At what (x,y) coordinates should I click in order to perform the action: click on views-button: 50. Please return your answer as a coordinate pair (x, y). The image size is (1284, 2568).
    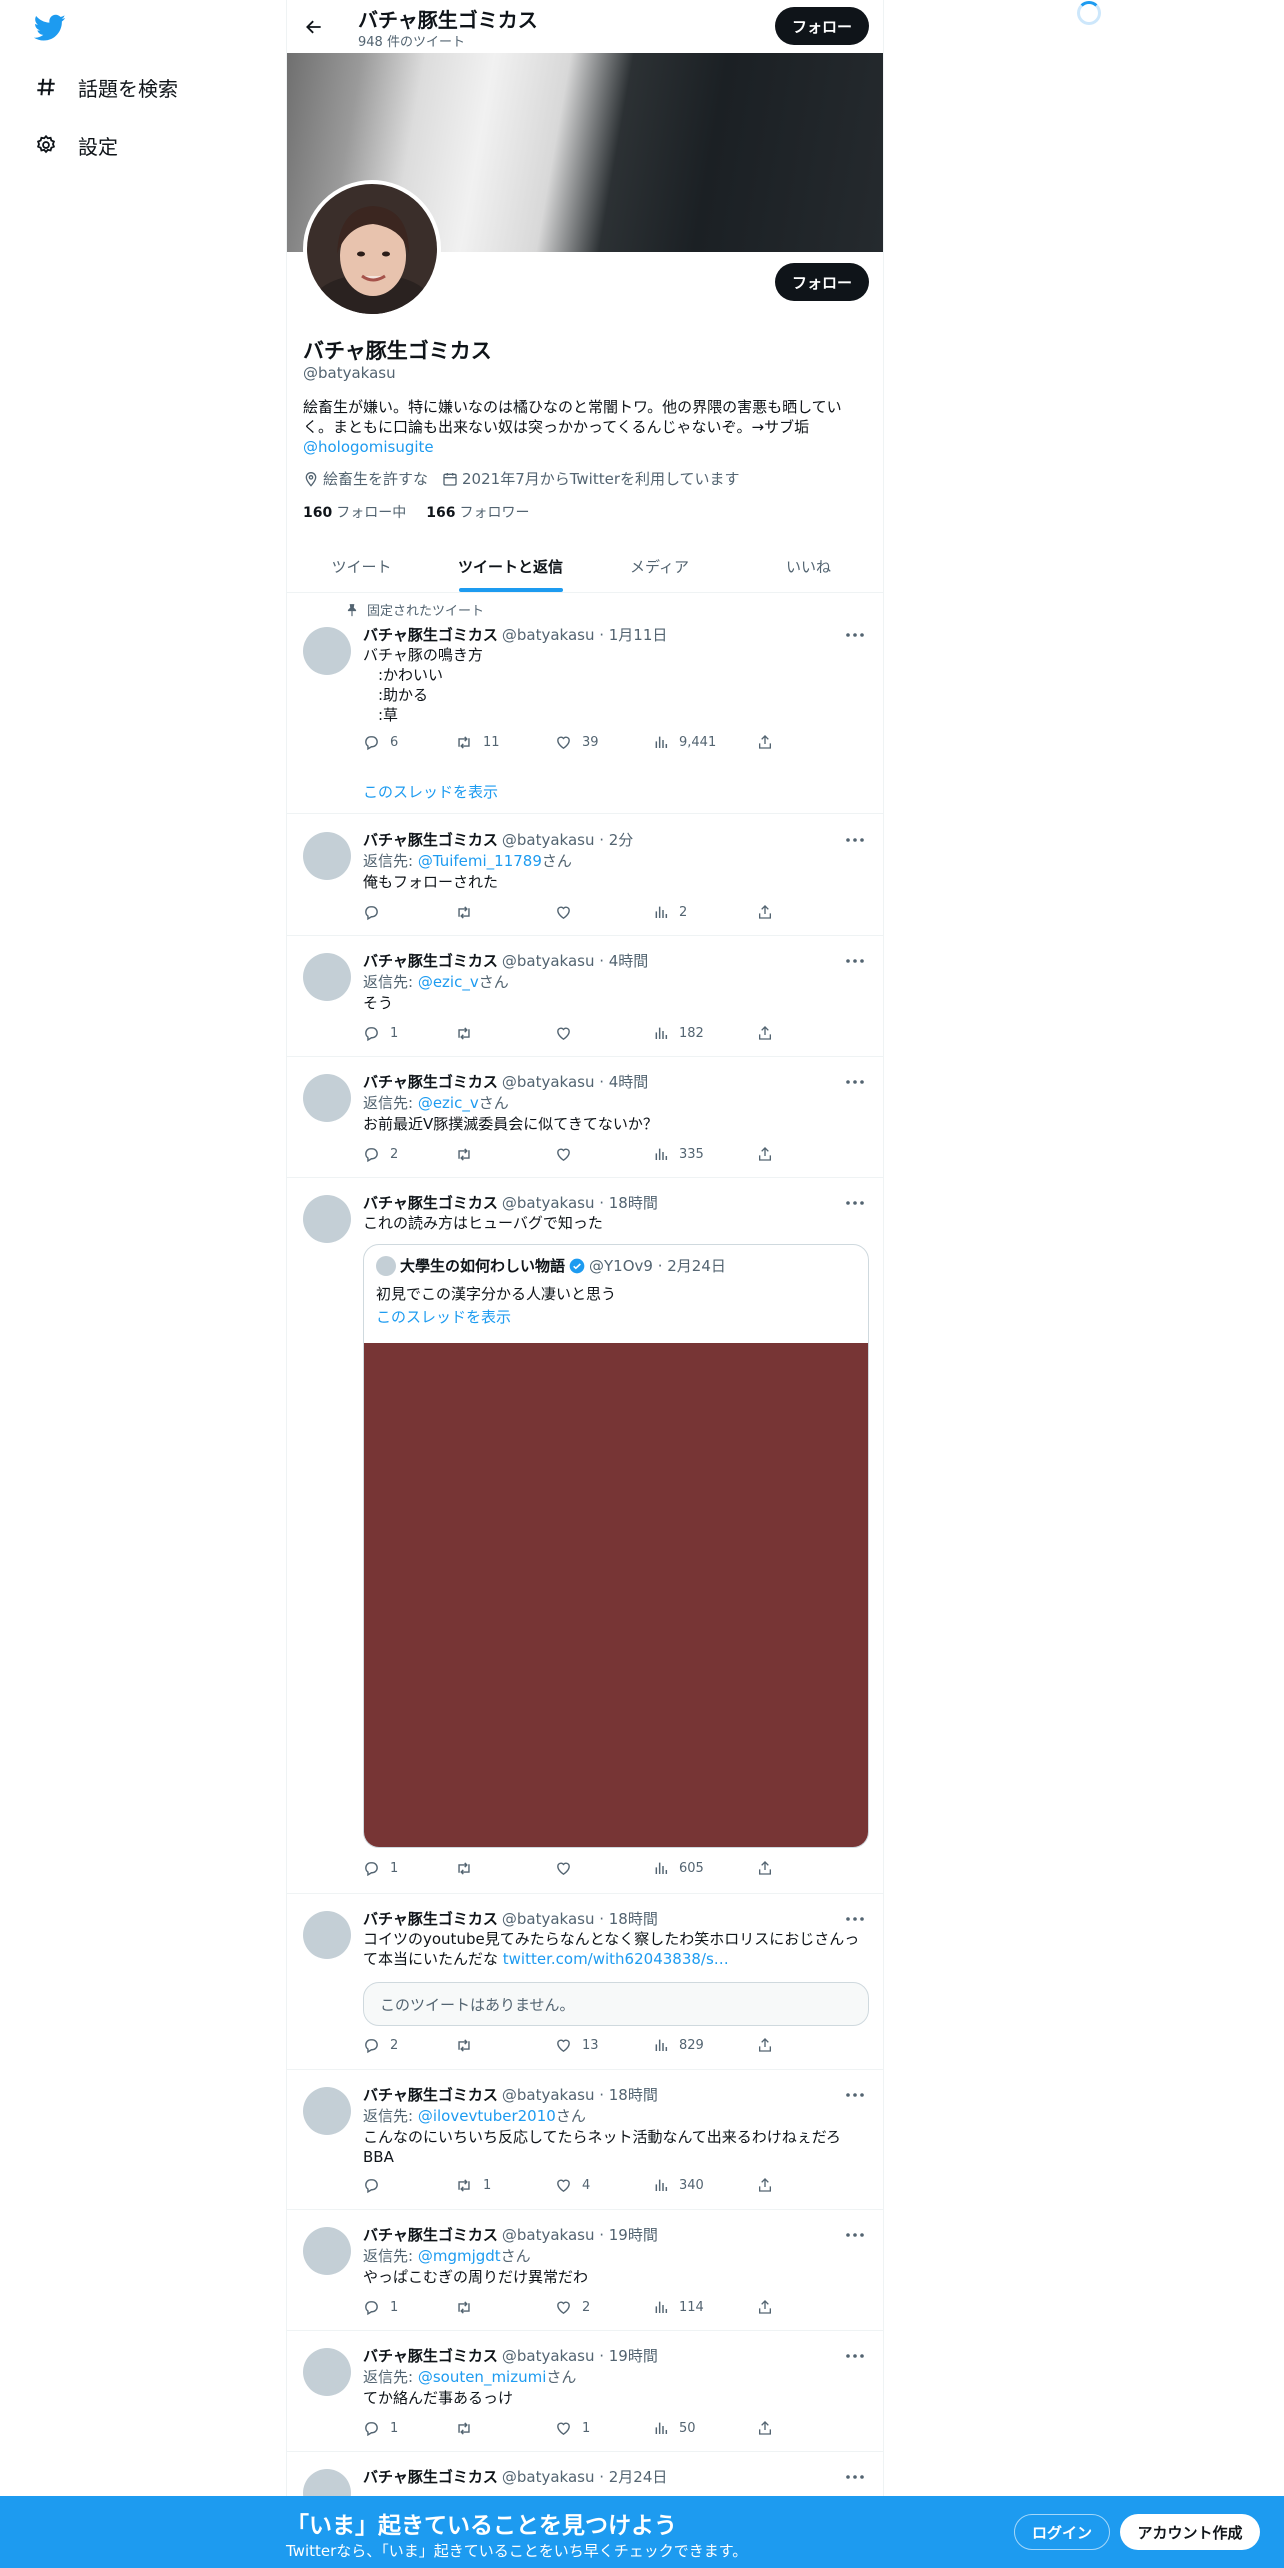
    Looking at the image, I should click on (674, 2428).